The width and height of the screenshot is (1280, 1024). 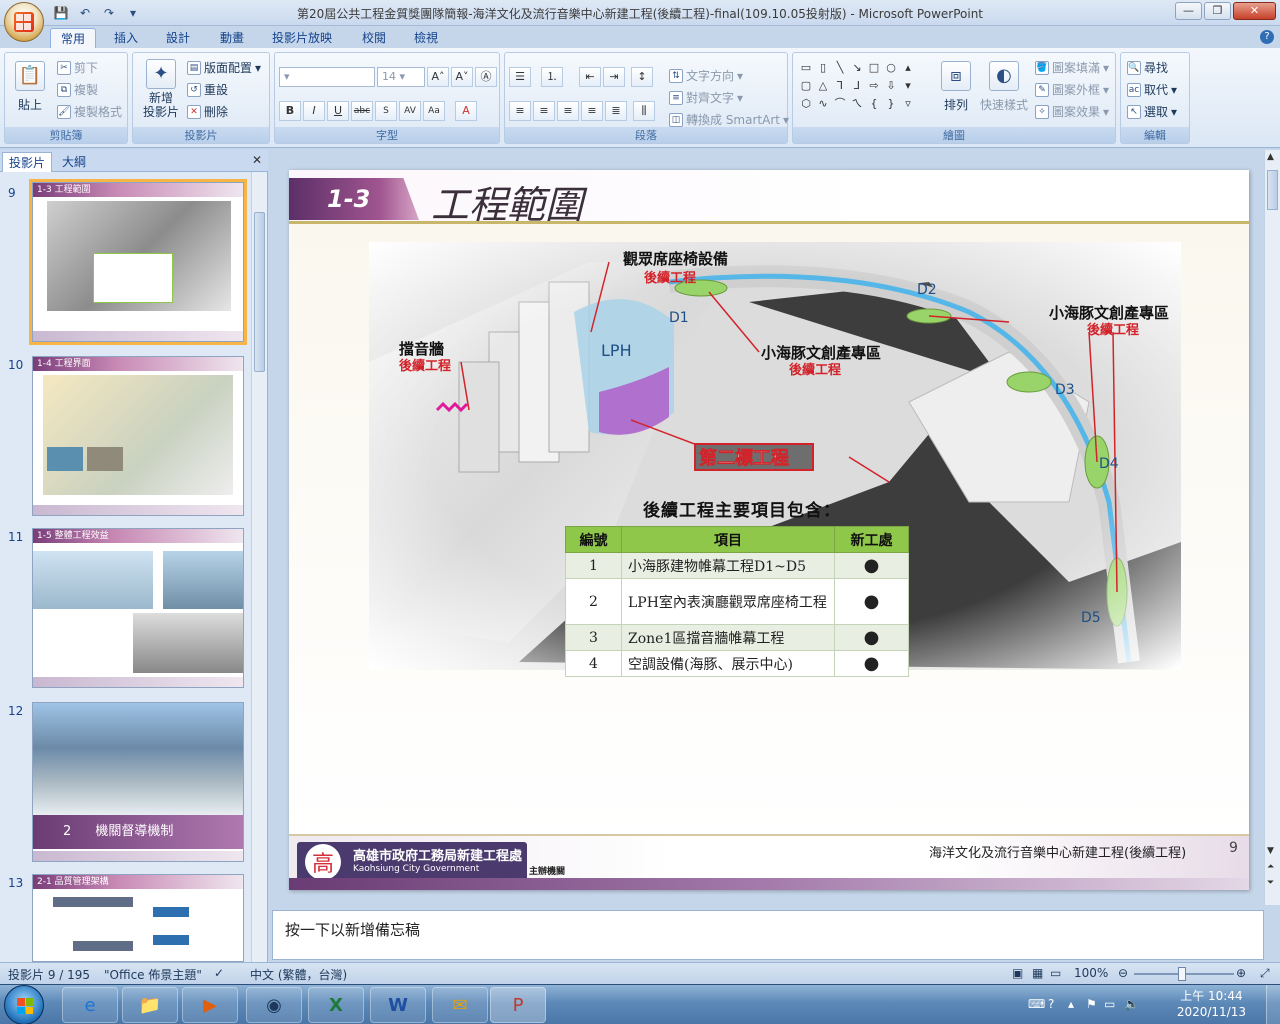 What do you see at coordinates (520, 111) in the screenshot?
I see `align-left-button: ≡` at bounding box center [520, 111].